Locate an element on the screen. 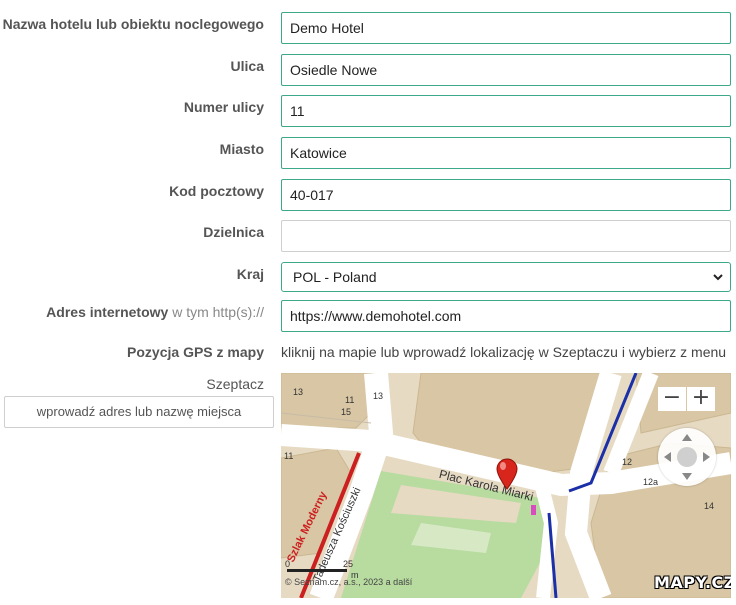 This screenshot has width=736, height=605. postal-code-input: 40-017 is located at coordinates (506, 195).